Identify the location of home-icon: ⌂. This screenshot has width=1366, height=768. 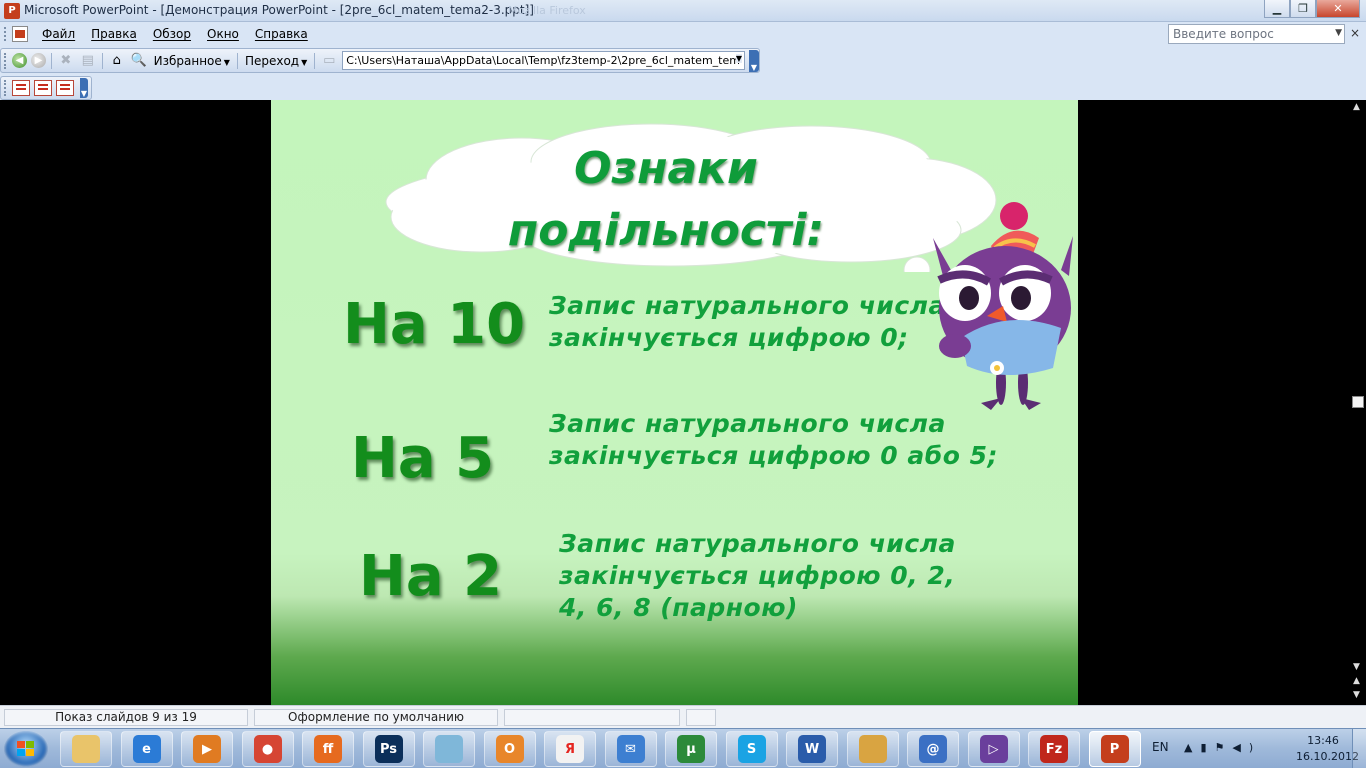
(117, 61).